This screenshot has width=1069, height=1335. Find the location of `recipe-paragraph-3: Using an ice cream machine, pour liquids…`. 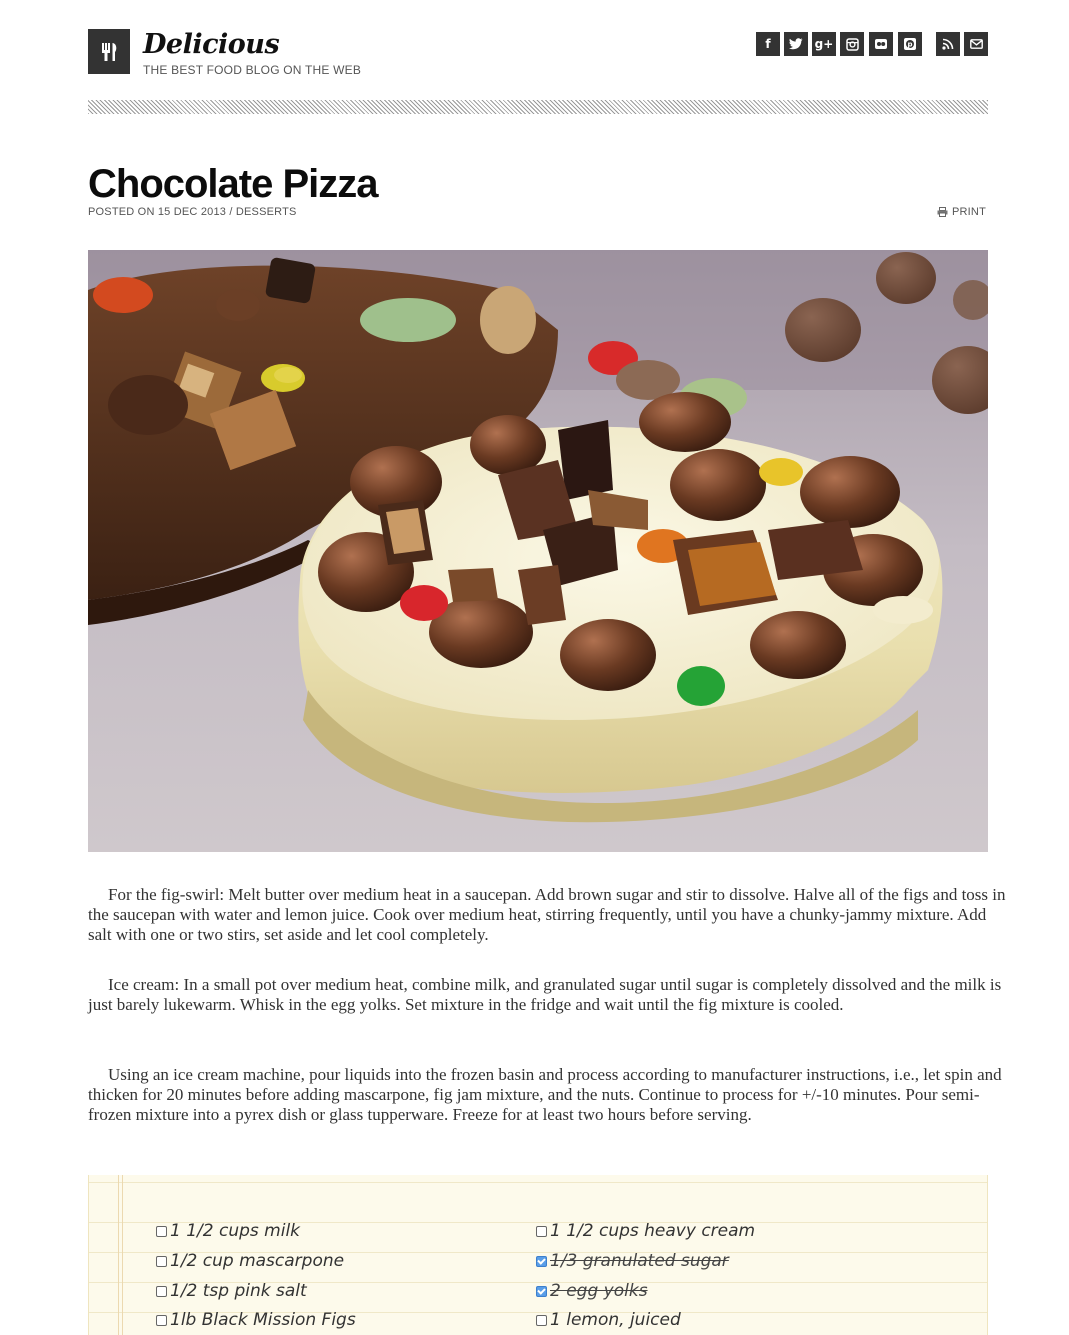

recipe-paragraph-3: Using an ice cream machine, pour liquids… is located at coordinates (545, 1094).